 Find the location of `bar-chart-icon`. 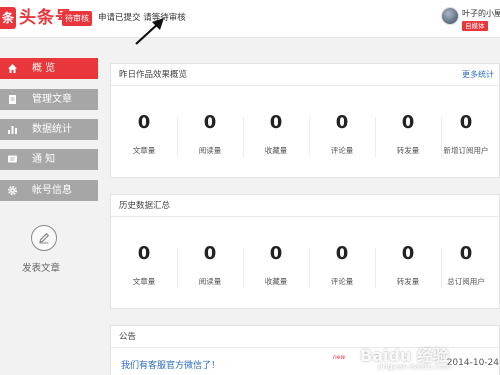

bar-chart-icon is located at coordinates (12, 129).